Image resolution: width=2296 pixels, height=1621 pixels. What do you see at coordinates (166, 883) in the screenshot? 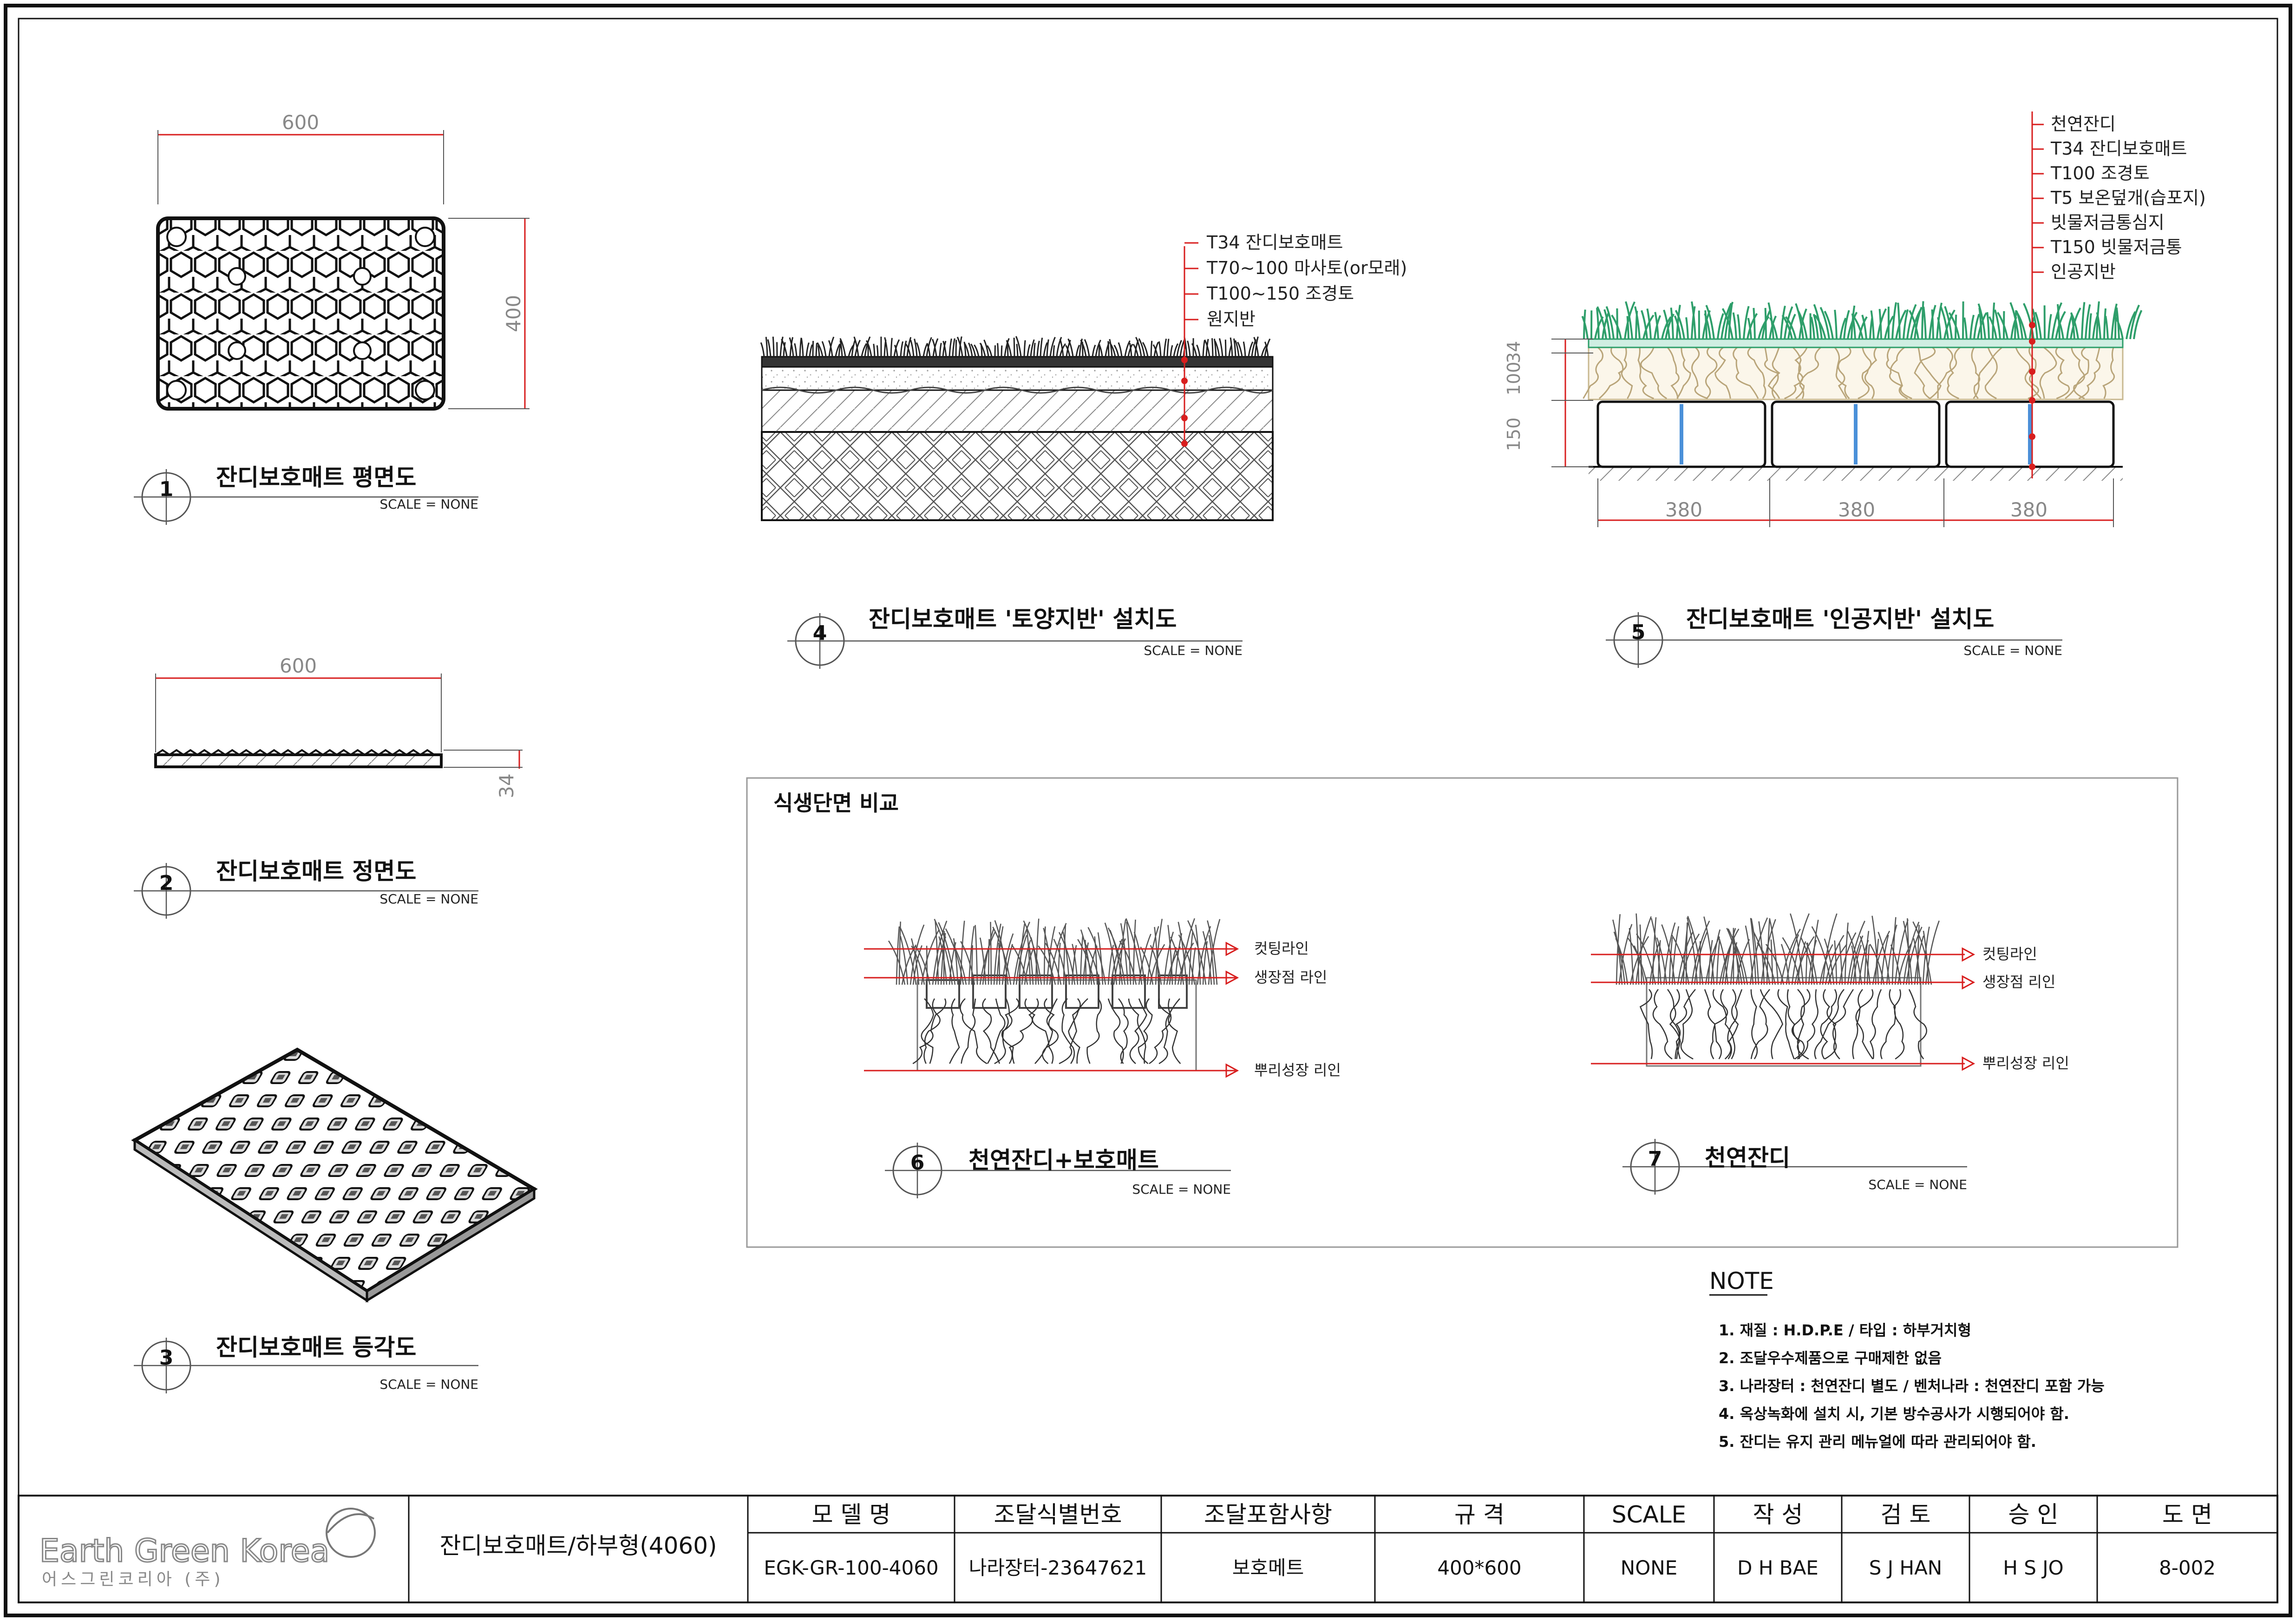
I see `view-number: 2` at bounding box center [166, 883].